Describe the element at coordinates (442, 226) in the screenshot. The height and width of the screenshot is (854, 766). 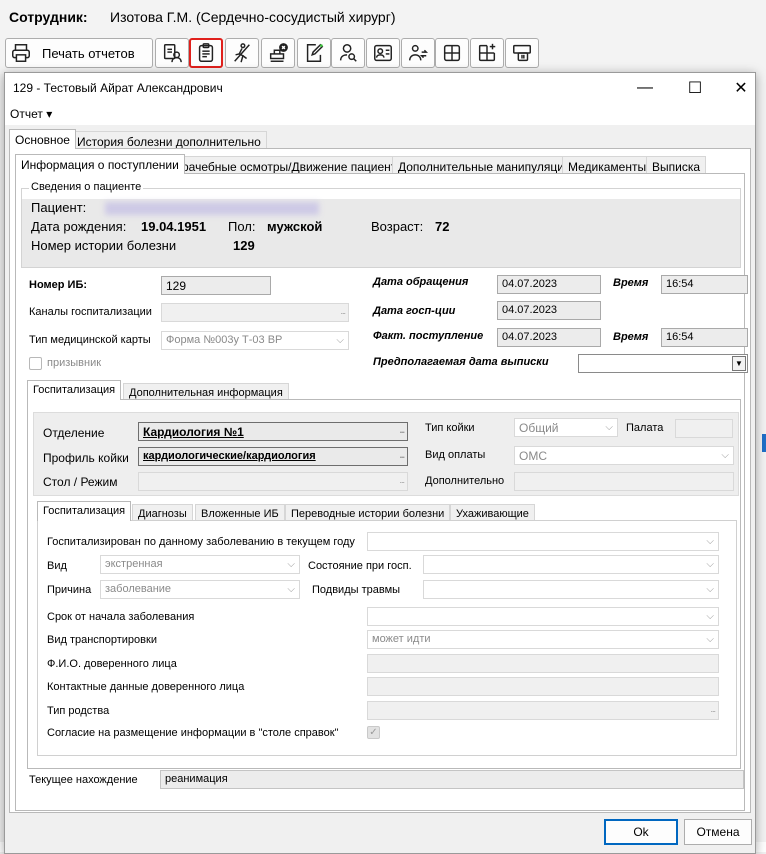
I see `age-value: 72` at that location.